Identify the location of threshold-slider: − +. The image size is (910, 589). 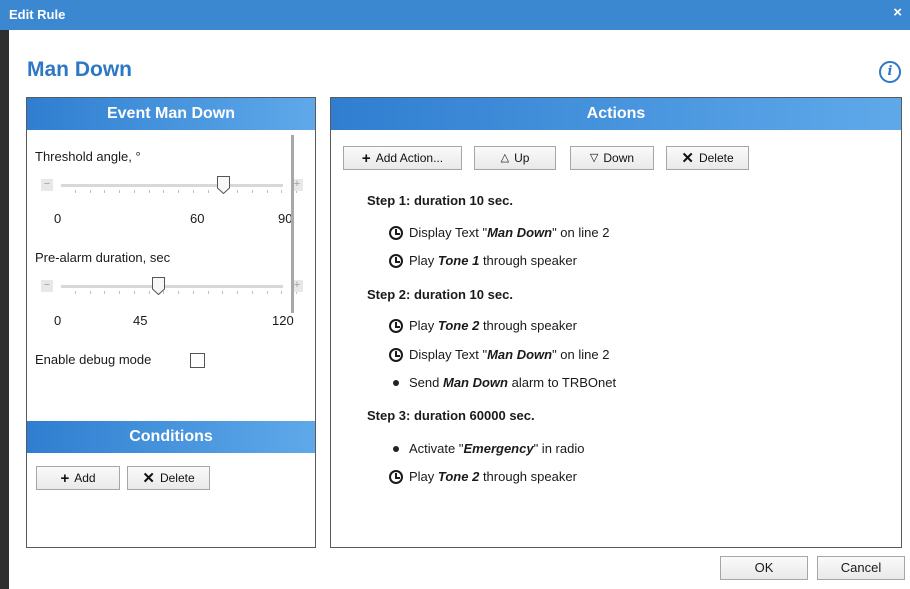
(172, 186).